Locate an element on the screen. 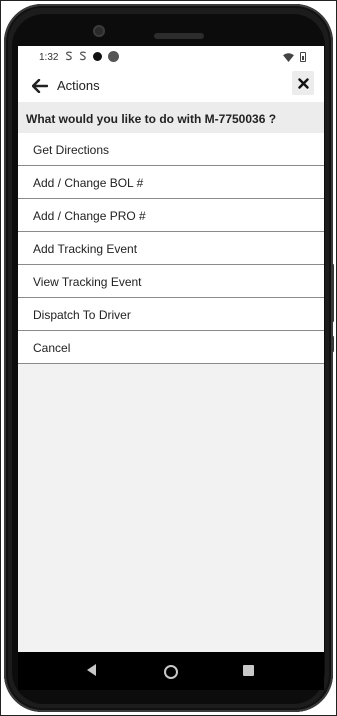 This screenshot has width=337, height=716. nav-home-icon is located at coordinates (171, 672).